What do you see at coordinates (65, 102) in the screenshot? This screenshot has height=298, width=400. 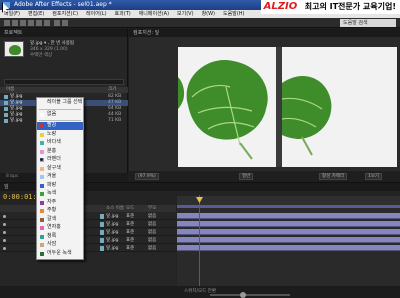 I see `label-menu-item-text: 레이블 그룹 선택` at bounding box center [65, 102].